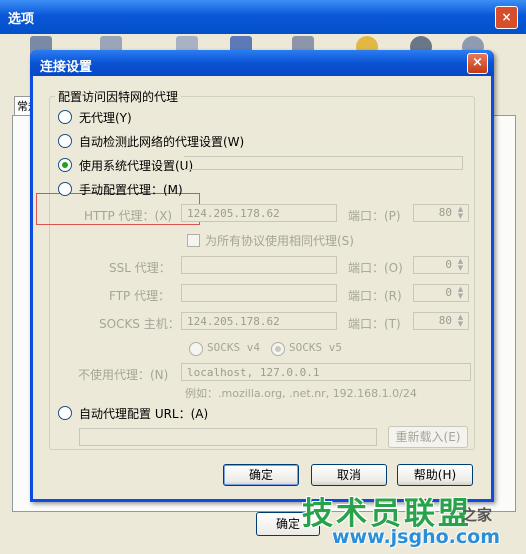 This screenshot has height=554, width=526. Describe the element at coordinates (21, 19) in the screenshot. I see `options-title: 选项` at that location.